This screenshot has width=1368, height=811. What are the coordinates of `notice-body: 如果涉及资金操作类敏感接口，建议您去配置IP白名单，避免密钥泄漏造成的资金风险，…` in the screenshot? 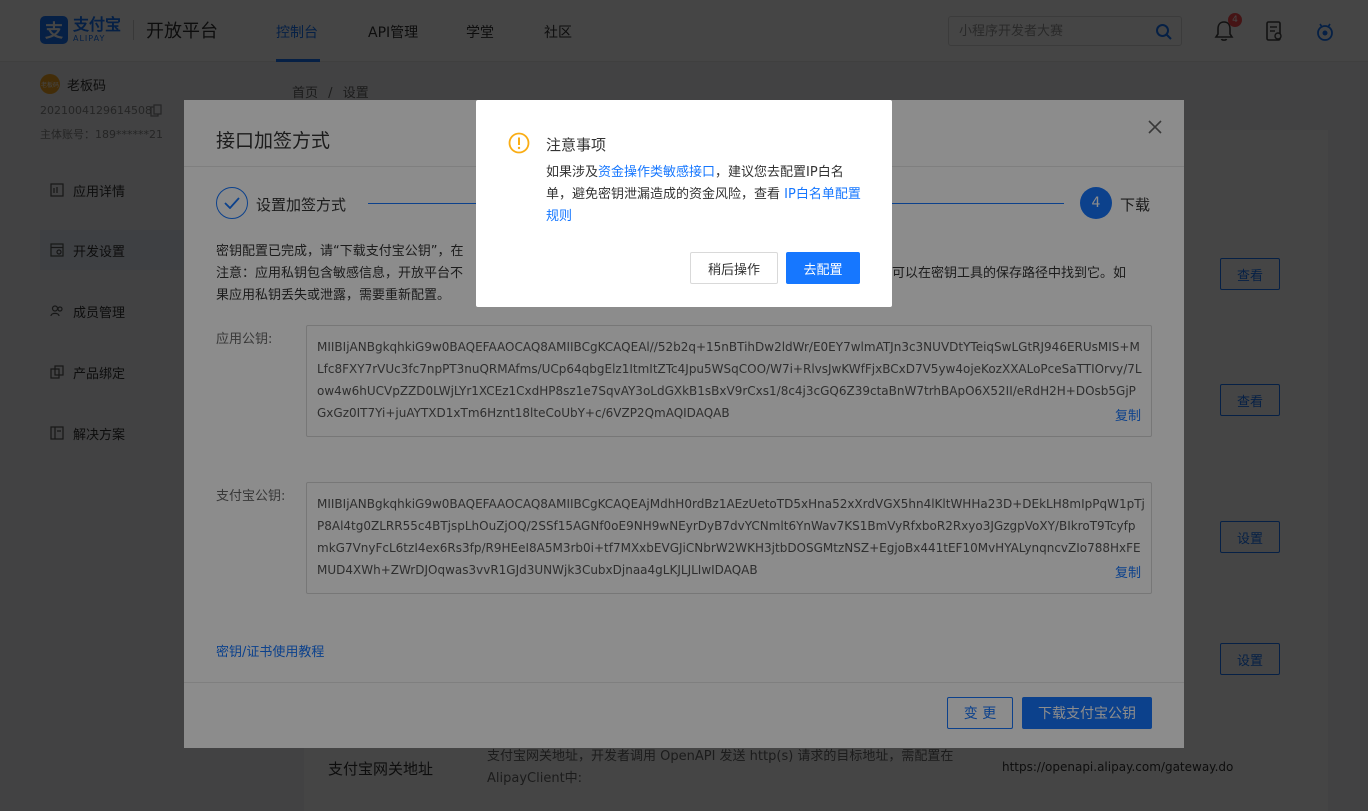 It's located at (704, 195).